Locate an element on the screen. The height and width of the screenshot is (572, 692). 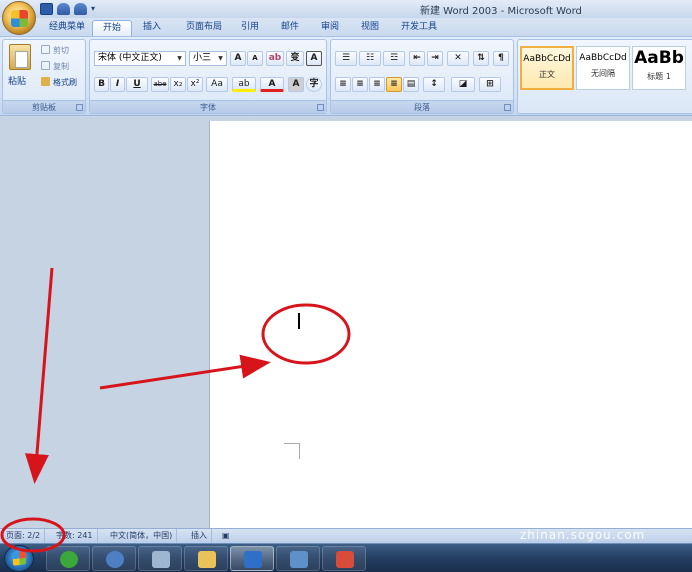
distributed-button: ▤ is located at coordinates (411, 84).